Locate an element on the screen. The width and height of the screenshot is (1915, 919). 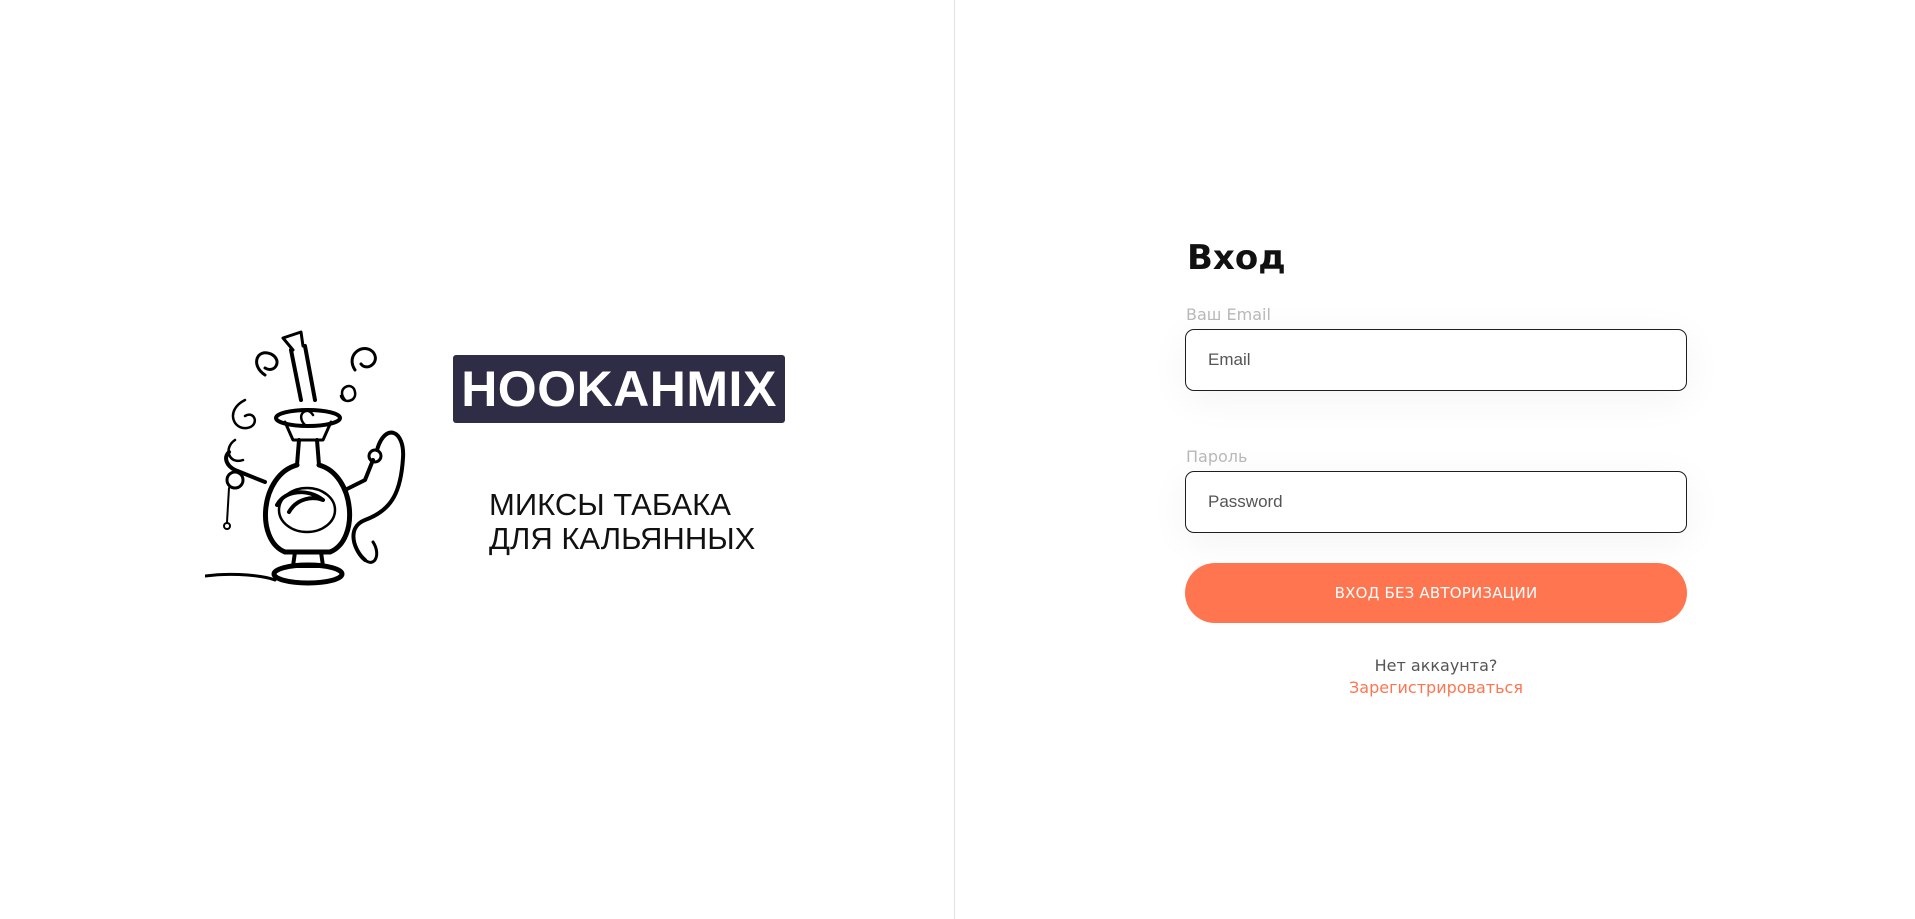
brand-logo-box: HOOKAHMIX is located at coordinates (619, 389).